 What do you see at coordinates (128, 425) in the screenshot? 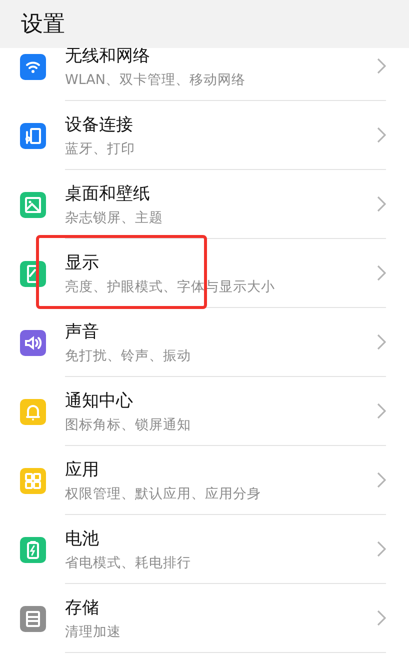
I see `item-subtitle: 图标角标、锁屏通知` at bounding box center [128, 425].